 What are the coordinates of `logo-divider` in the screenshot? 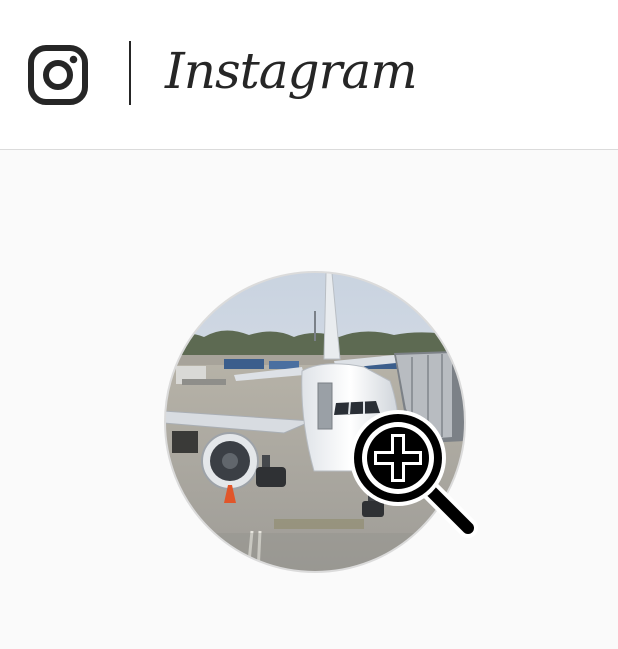 It's located at (130, 73).